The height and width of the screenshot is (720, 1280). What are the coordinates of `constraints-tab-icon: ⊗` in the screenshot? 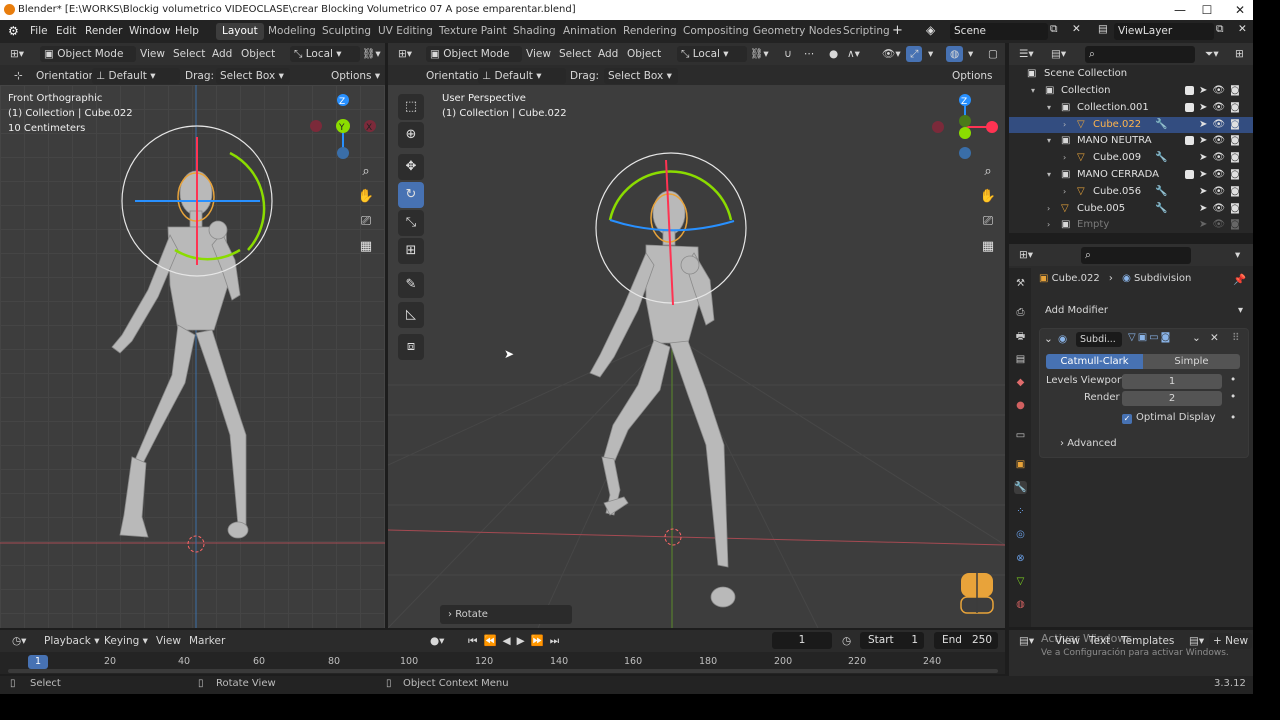 It's located at (1020, 558).